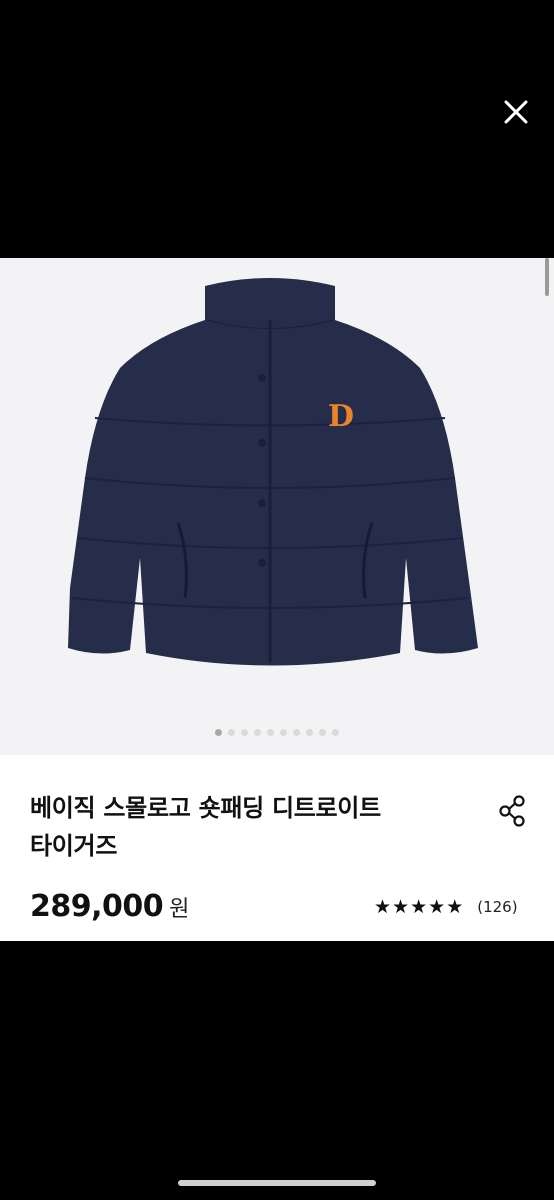 The width and height of the screenshot is (554, 1200). I want to click on logo-d-icon: D, so click(341, 416).